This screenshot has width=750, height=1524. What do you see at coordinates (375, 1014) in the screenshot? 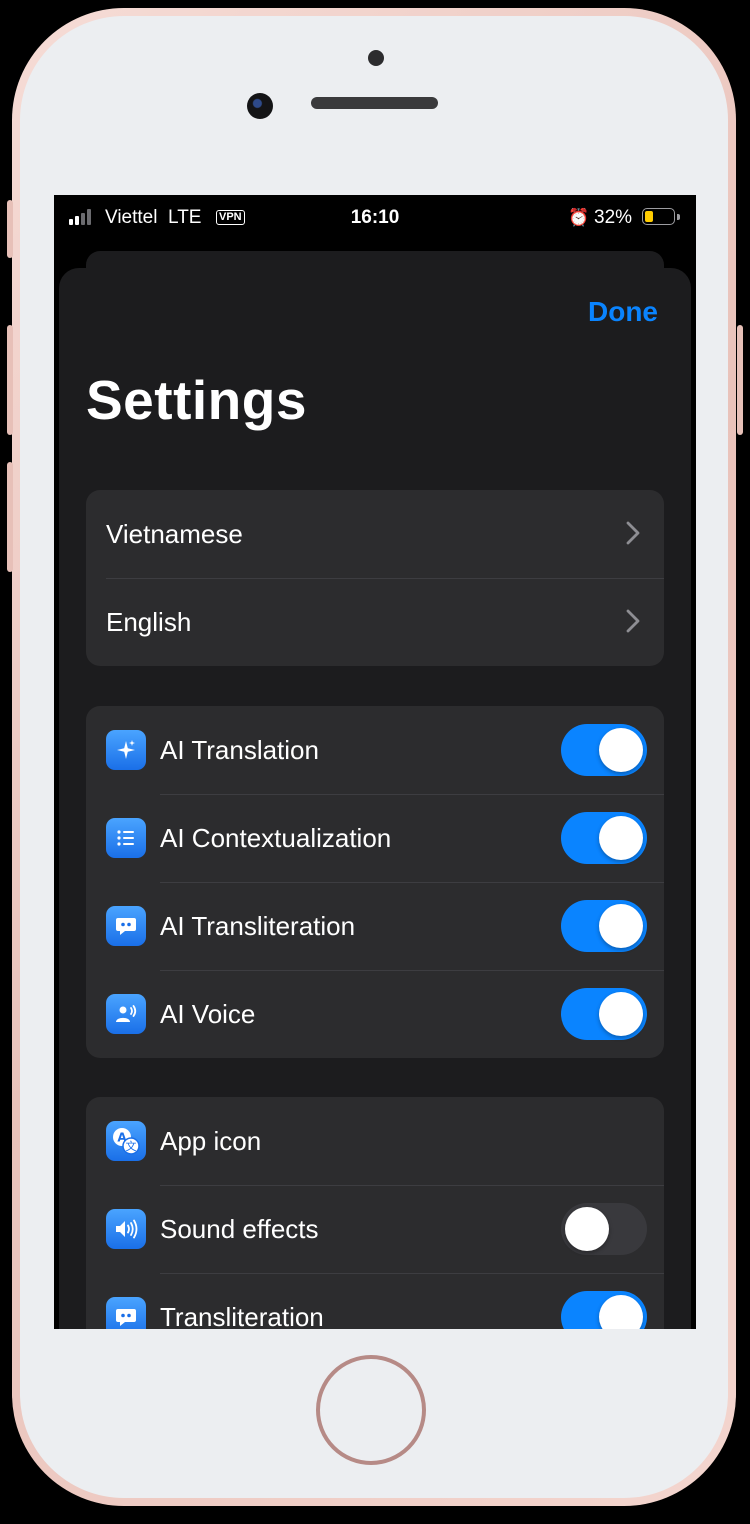
I see `ai-voice-row: AI Voice` at bounding box center [375, 1014].